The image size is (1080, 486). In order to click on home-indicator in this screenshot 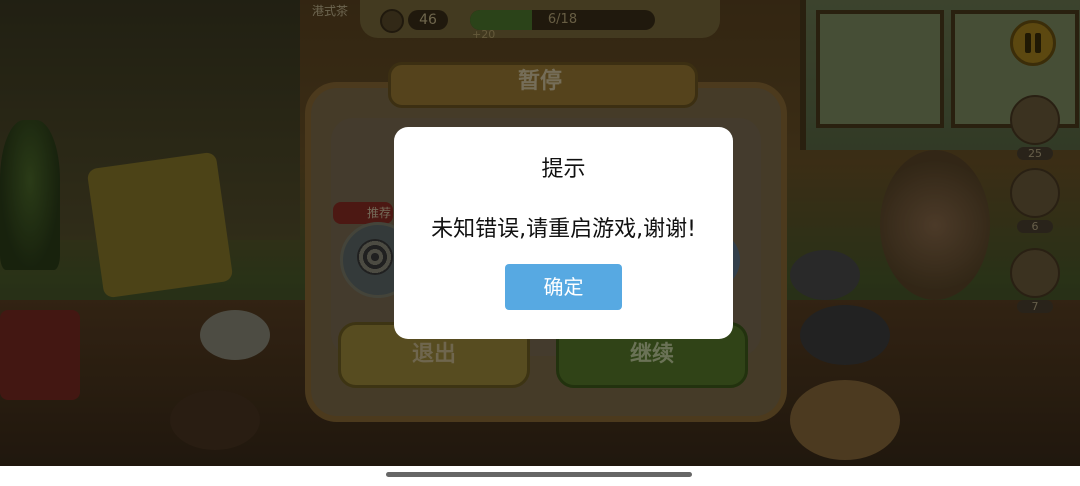, I will do `click(539, 474)`.